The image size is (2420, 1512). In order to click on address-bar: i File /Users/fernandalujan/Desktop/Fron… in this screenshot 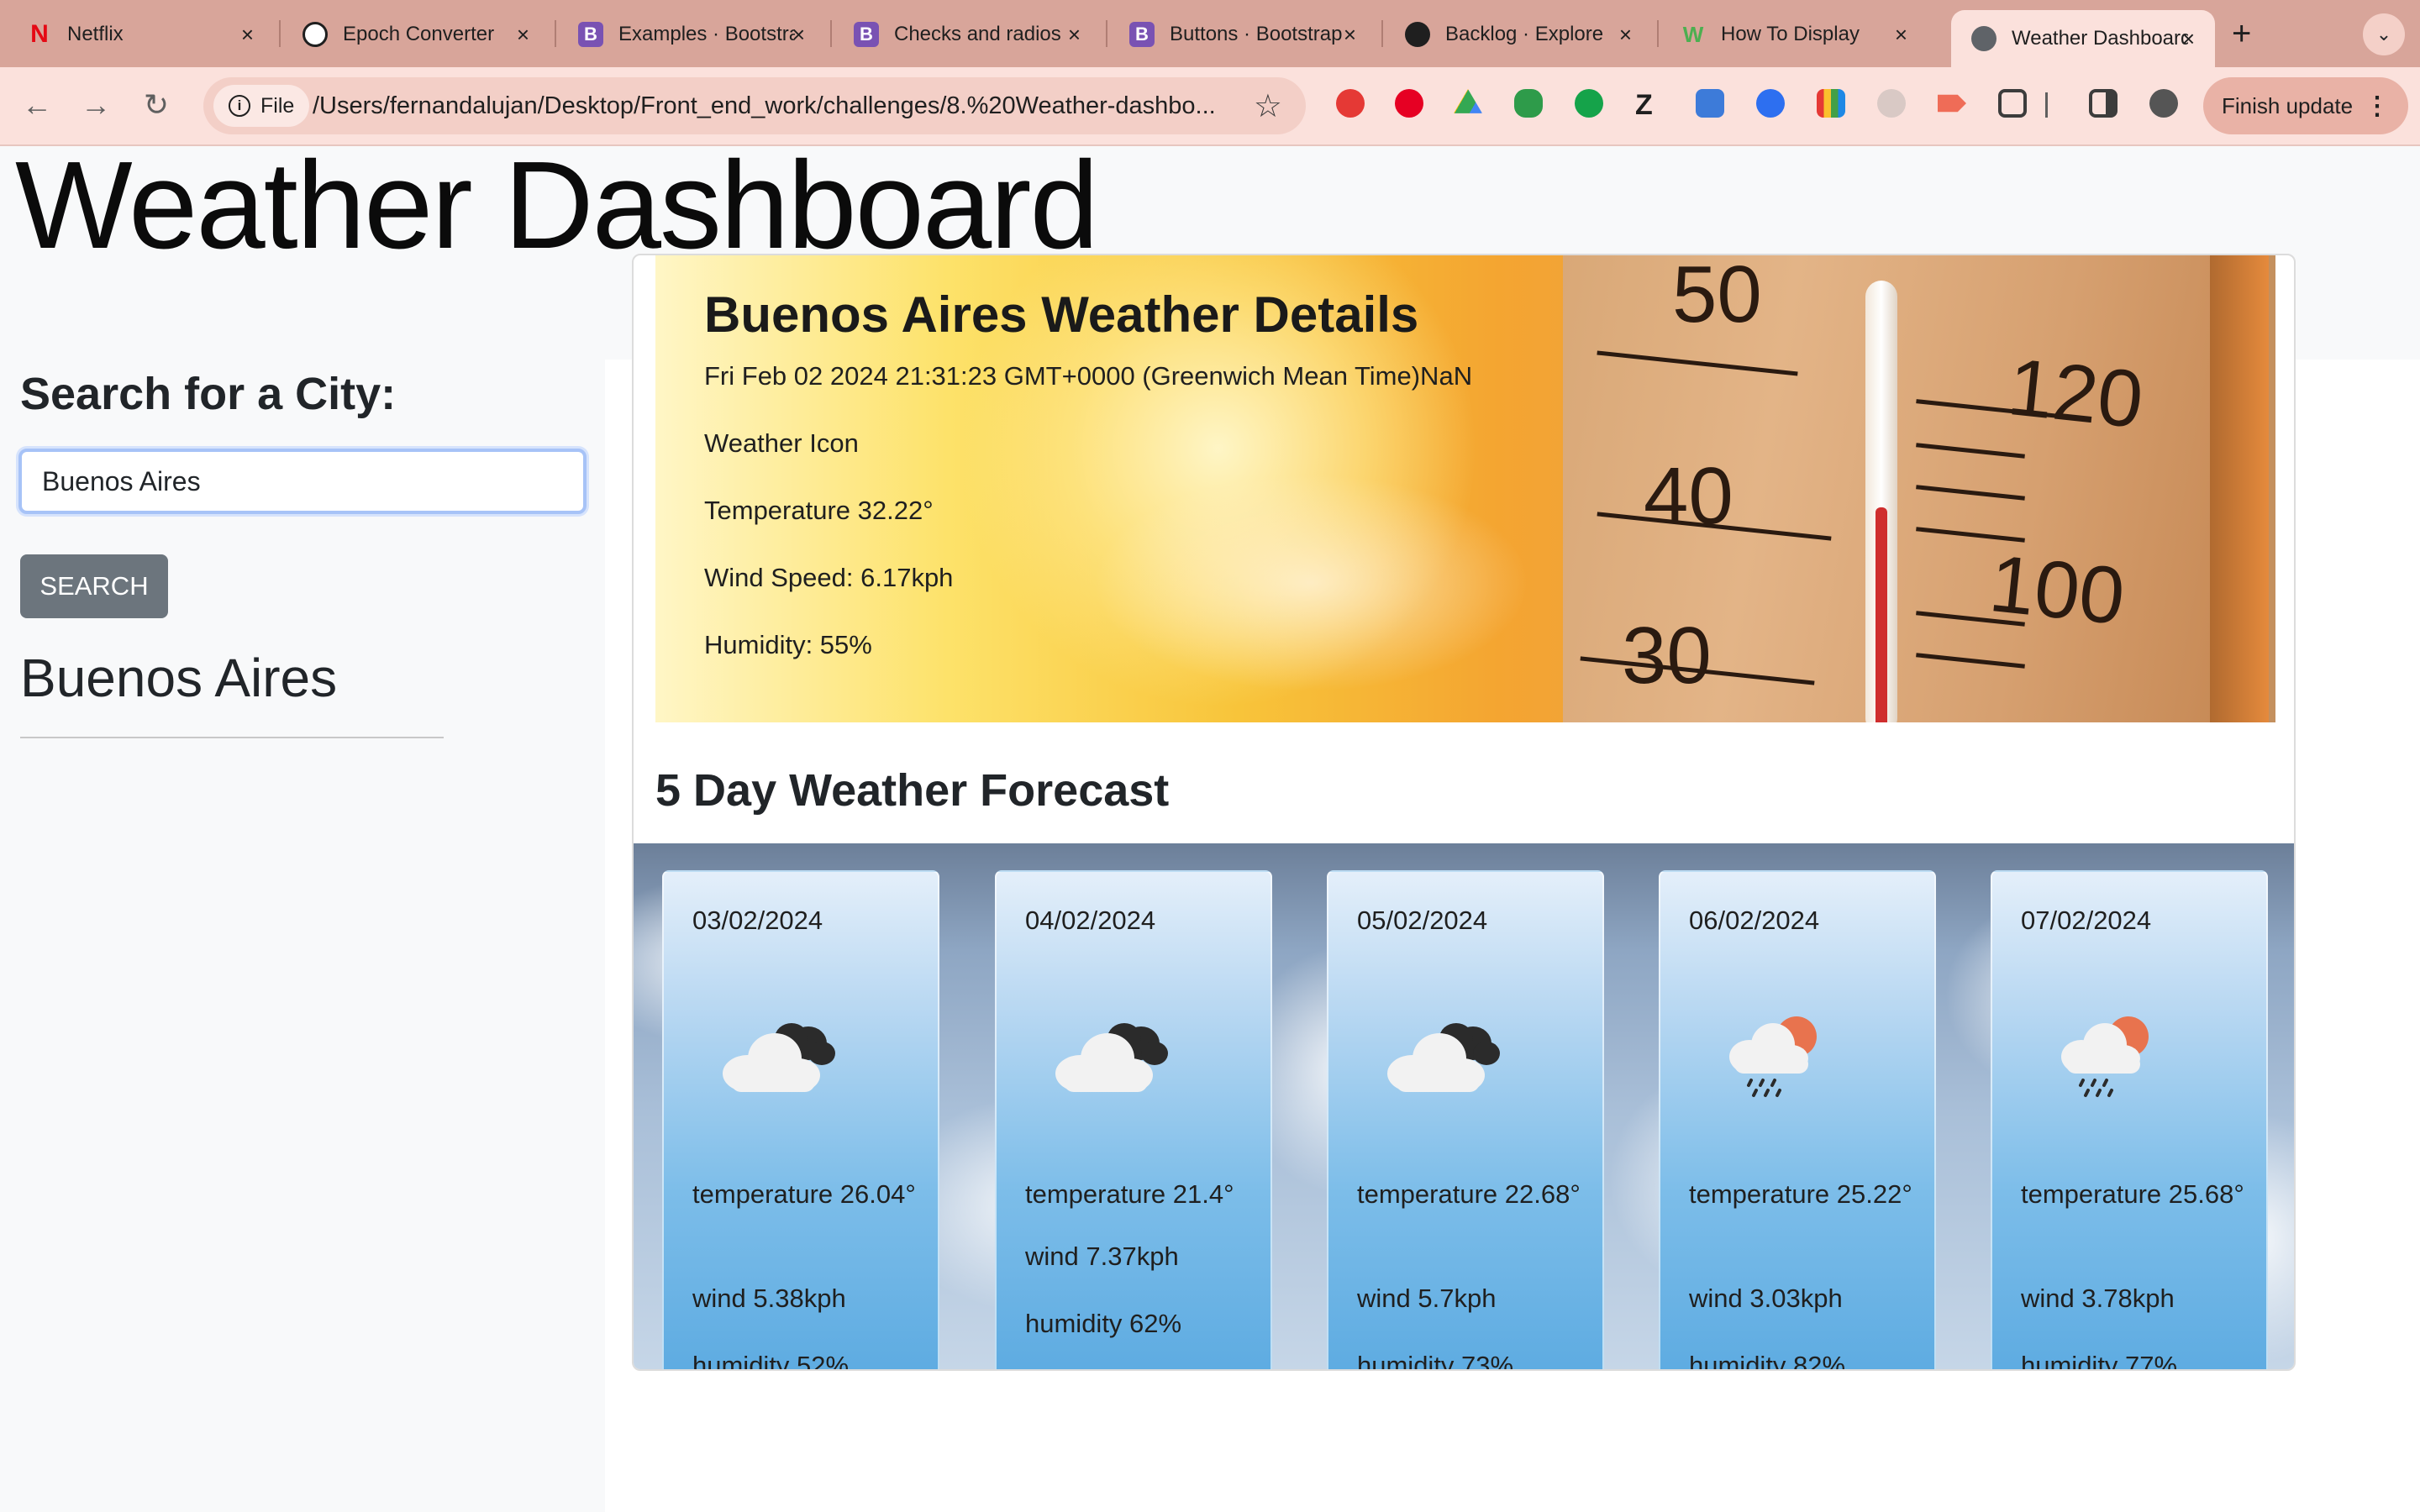, I will do `click(754, 105)`.